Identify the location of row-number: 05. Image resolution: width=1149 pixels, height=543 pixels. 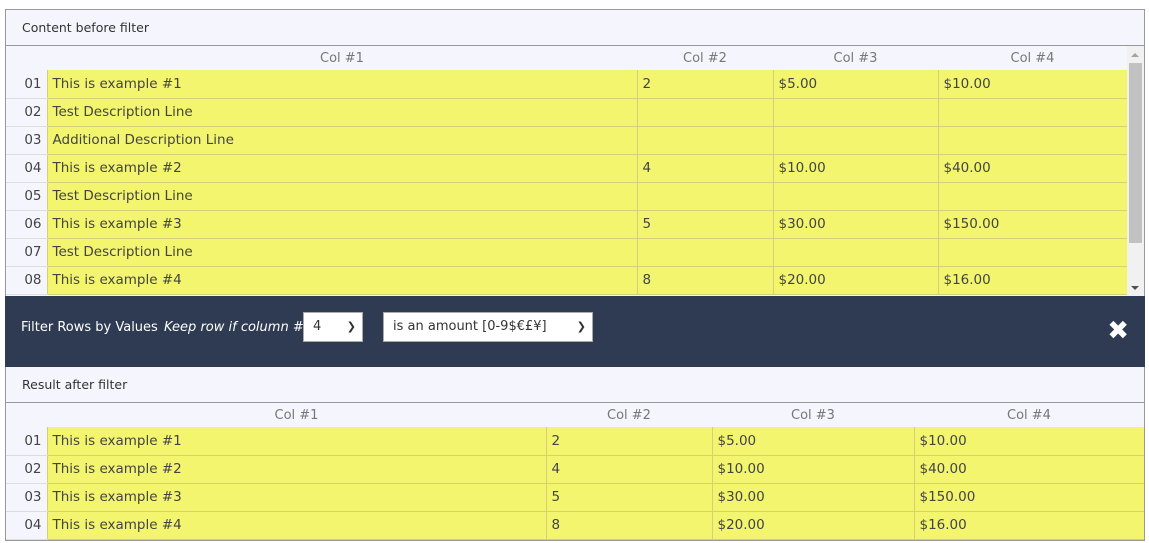
(26, 196).